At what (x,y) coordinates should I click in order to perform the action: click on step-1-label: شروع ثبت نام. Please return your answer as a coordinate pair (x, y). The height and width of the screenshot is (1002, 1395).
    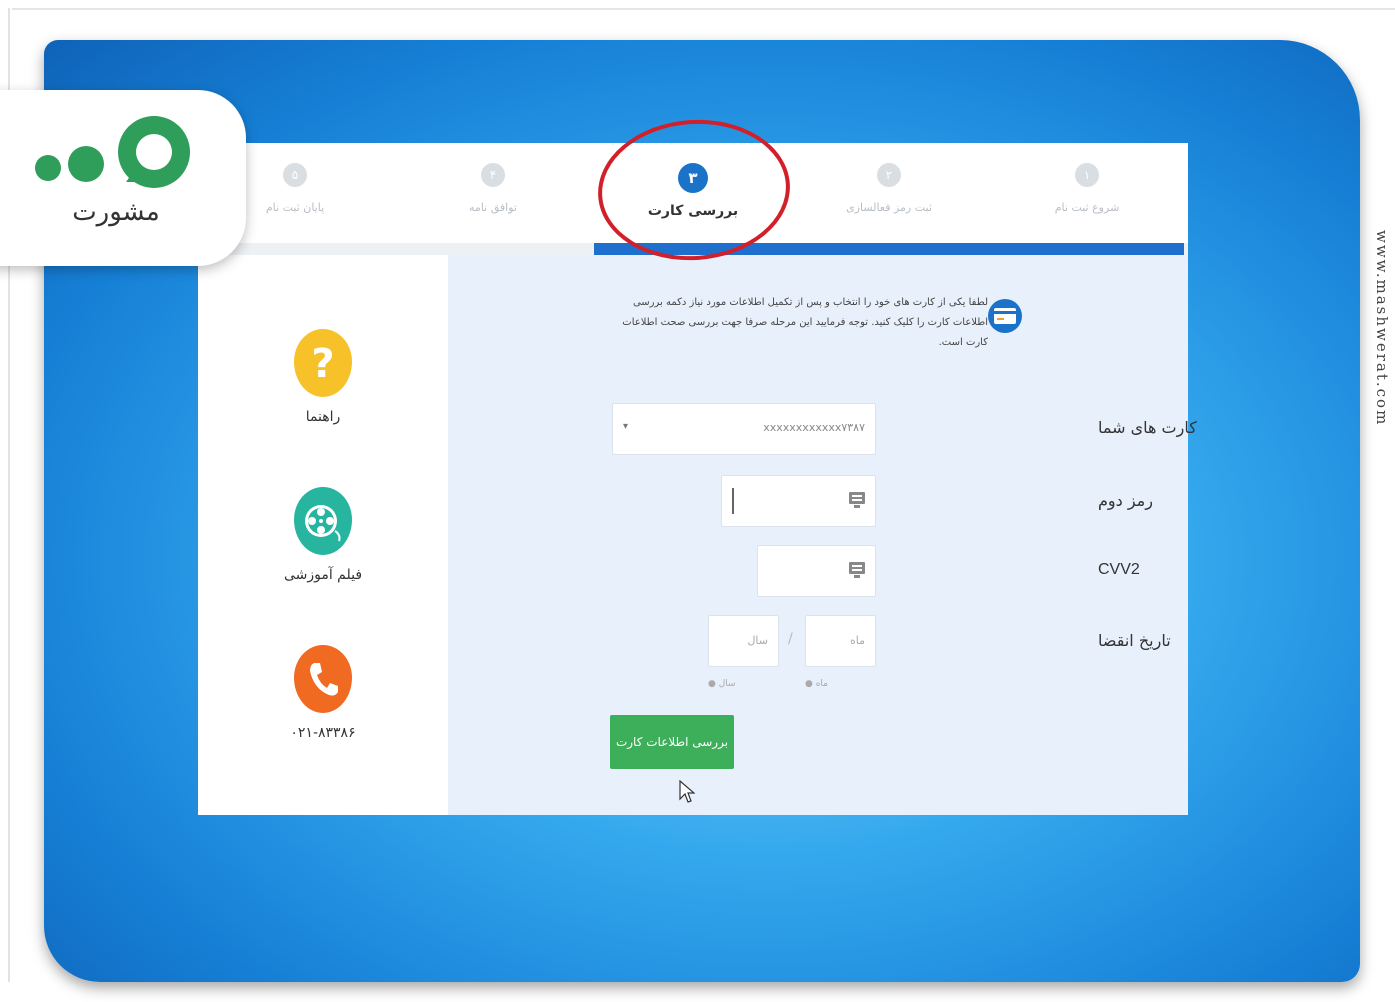
    Looking at the image, I should click on (1087, 207).